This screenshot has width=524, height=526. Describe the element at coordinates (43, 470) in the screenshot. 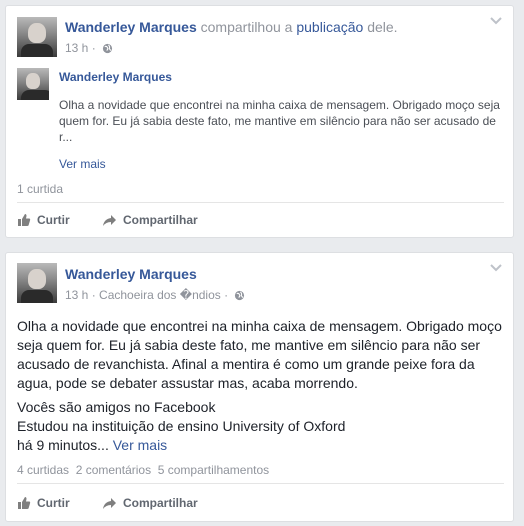

I see `like-count: 4 curtidas` at that location.